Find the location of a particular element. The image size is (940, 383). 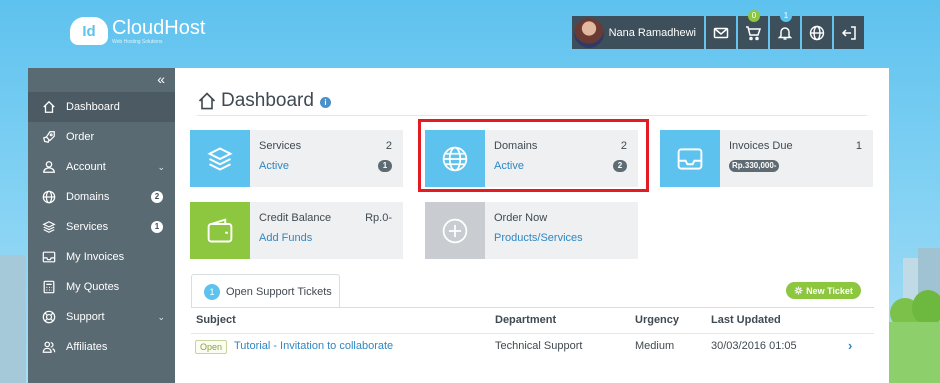

sidebar-item-quotes: My Quotes is located at coordinates (101, 287).